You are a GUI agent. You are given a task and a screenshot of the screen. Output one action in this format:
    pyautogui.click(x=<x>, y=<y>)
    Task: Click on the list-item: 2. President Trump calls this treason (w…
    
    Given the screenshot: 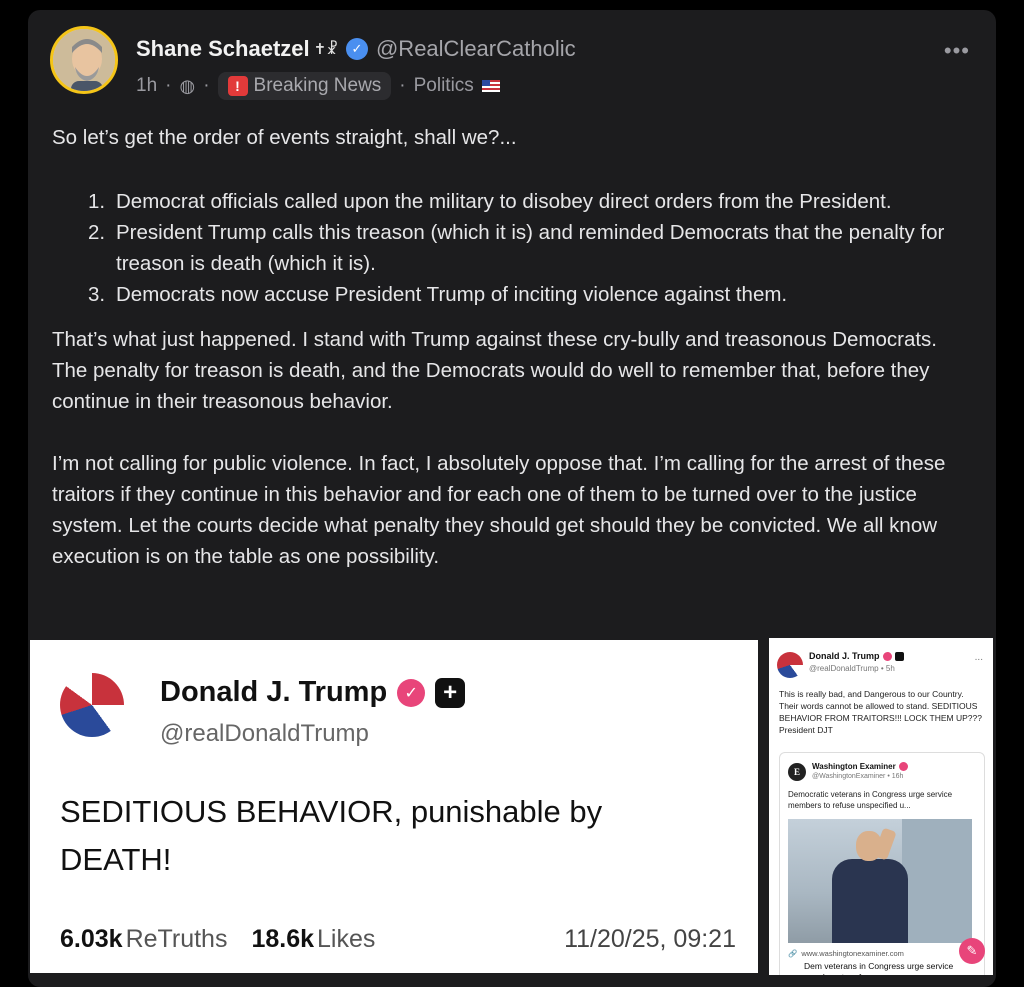 What is the action you would take?
    pyautogui.click(x=530, y=248)
    